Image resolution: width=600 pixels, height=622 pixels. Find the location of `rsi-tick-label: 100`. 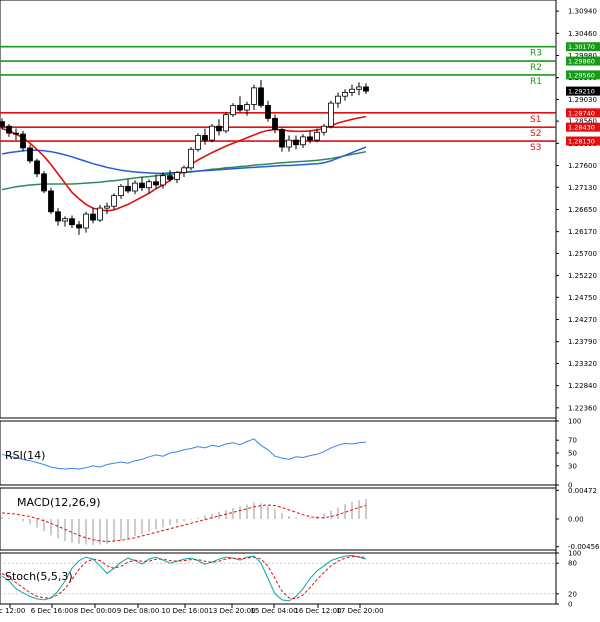

rsi-tick-label: 100 is located at coordinates (574, 422).